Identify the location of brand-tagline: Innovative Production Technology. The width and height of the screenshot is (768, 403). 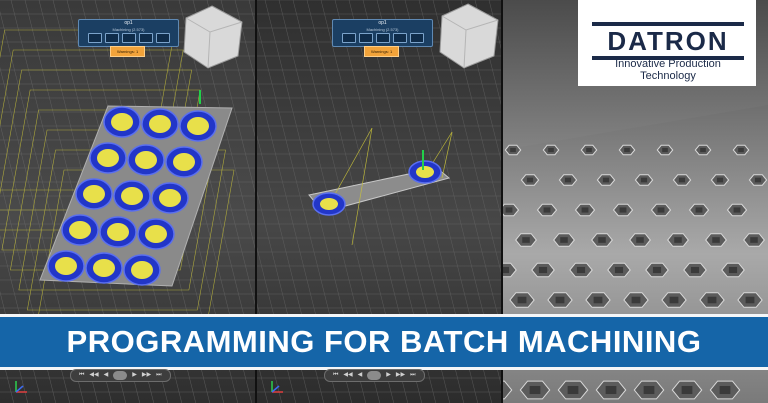
(668, 70).